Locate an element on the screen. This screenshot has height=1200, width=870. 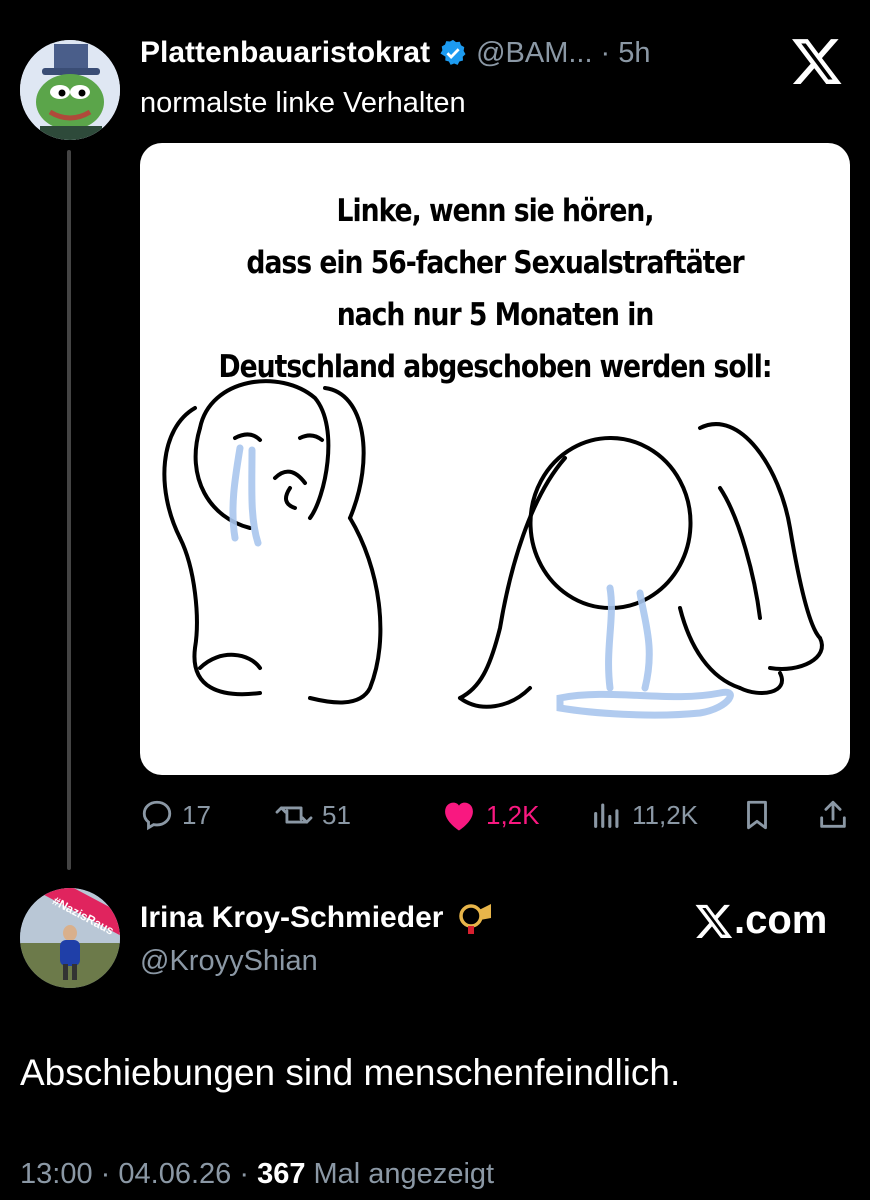
reply-count: 17 is located at coordinates (196, 814).